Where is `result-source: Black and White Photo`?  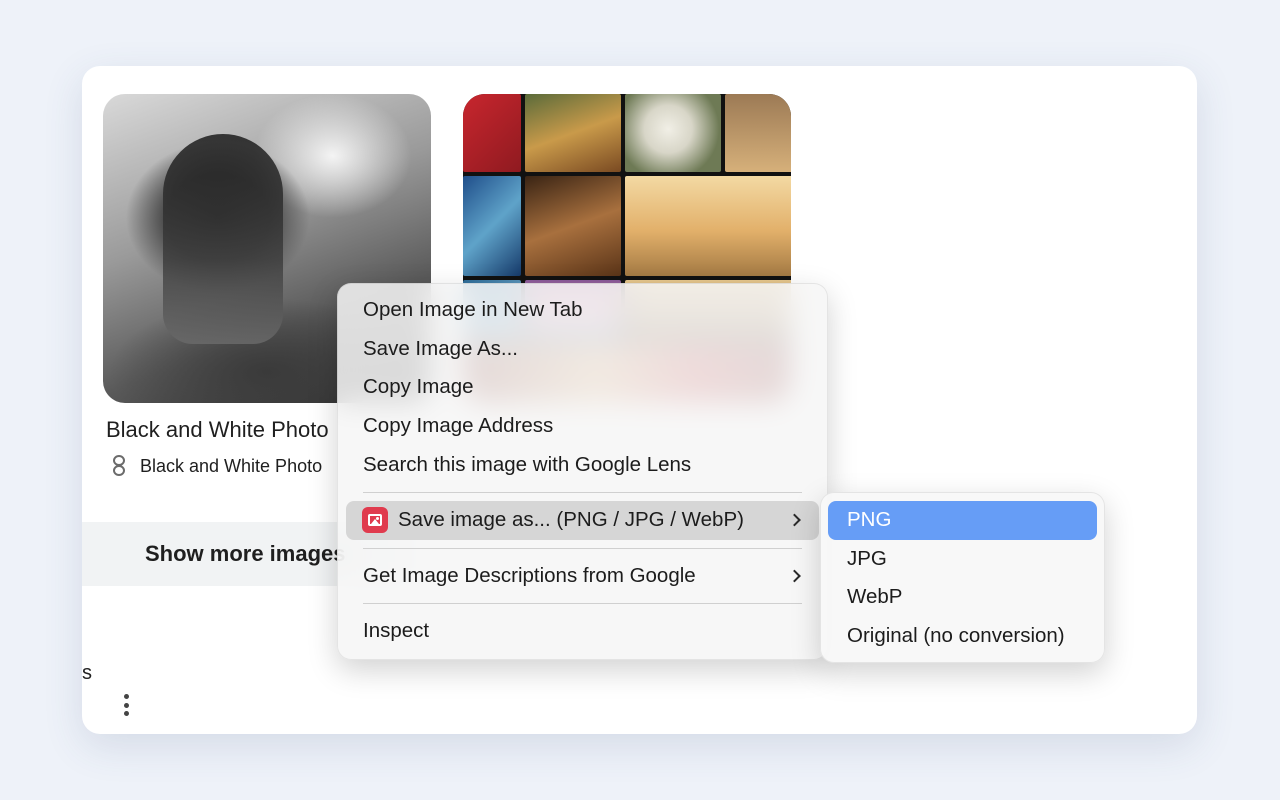
result-source: Black and White Photo is located at coordinates (216, 466).